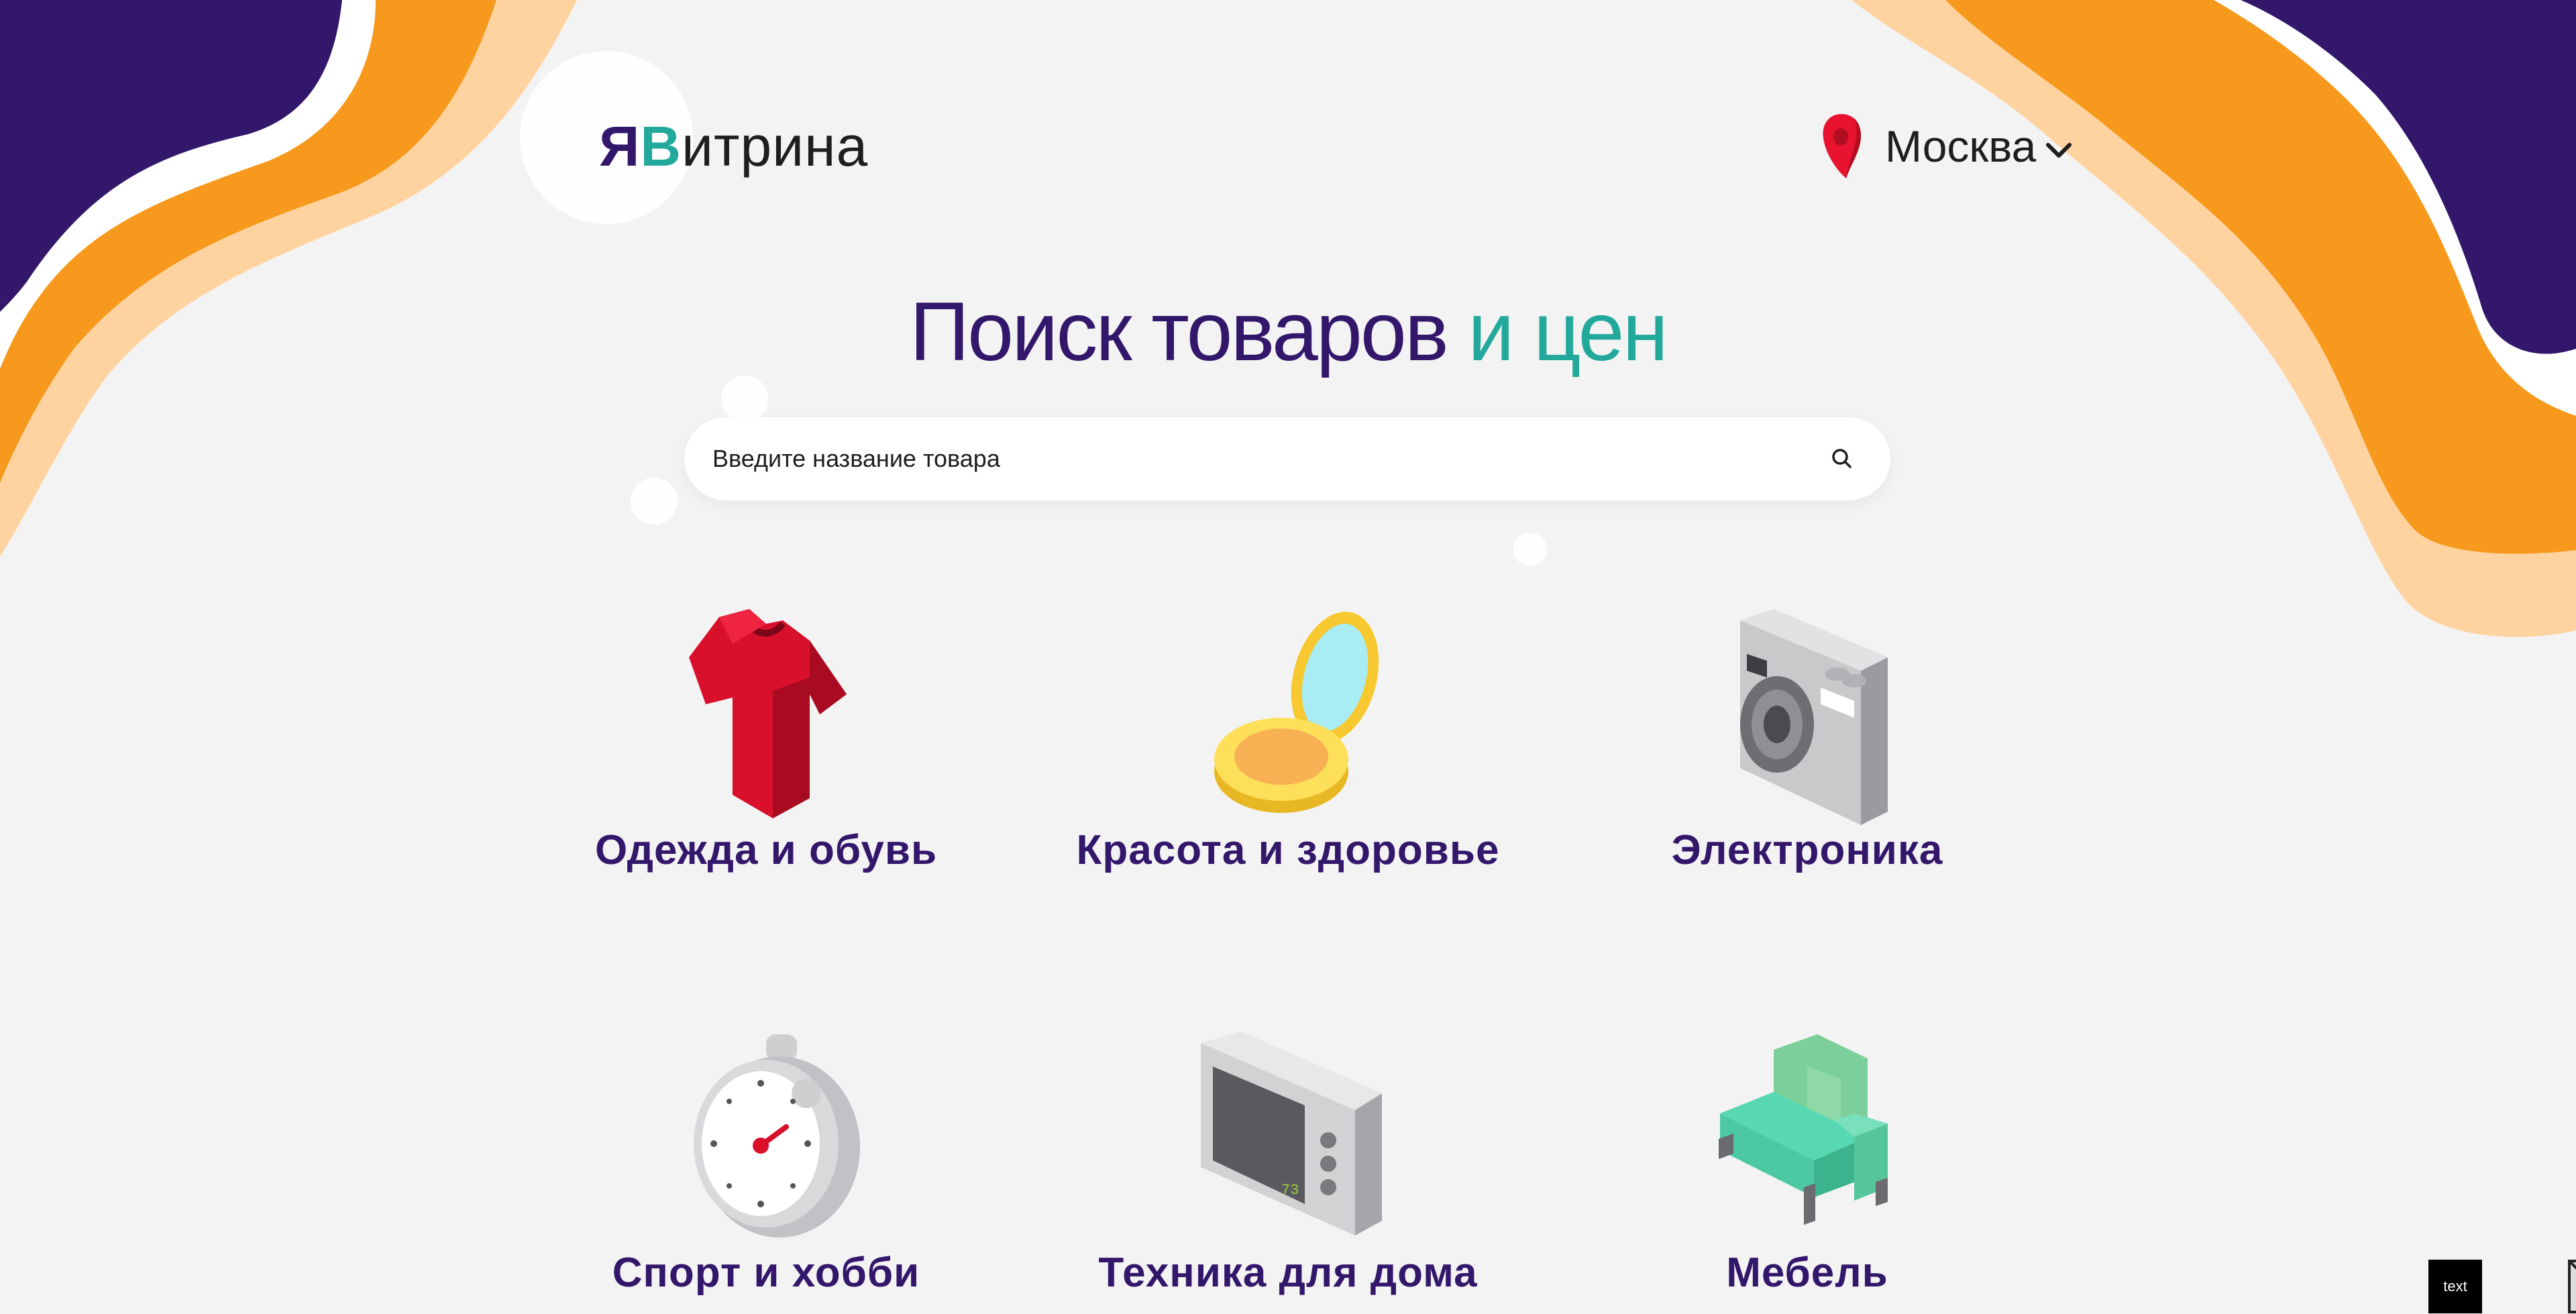 The image size is (2576, 1314). What do you see at coordinates (1296, 712) in the screenshot?
I see `compact-mirror-icon` at bounding box center [1296, 712].